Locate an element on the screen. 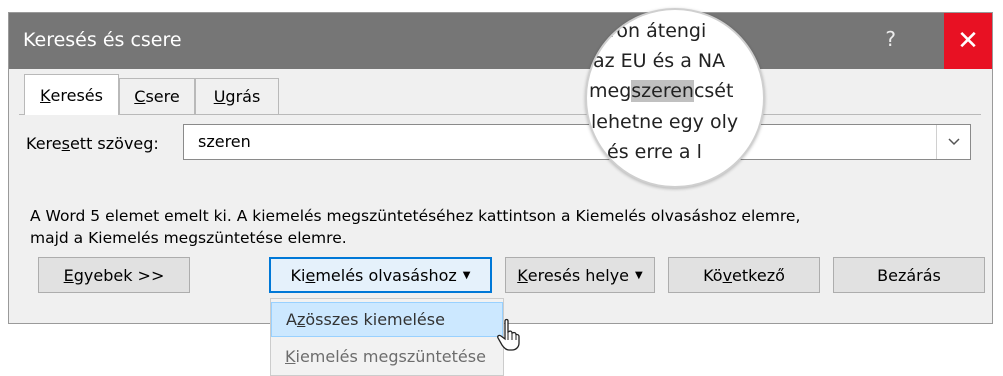 Image resolution: width=1003 pixels, height=376 pixels. search-label-pre: Kere is located at coordinates (44, 143).